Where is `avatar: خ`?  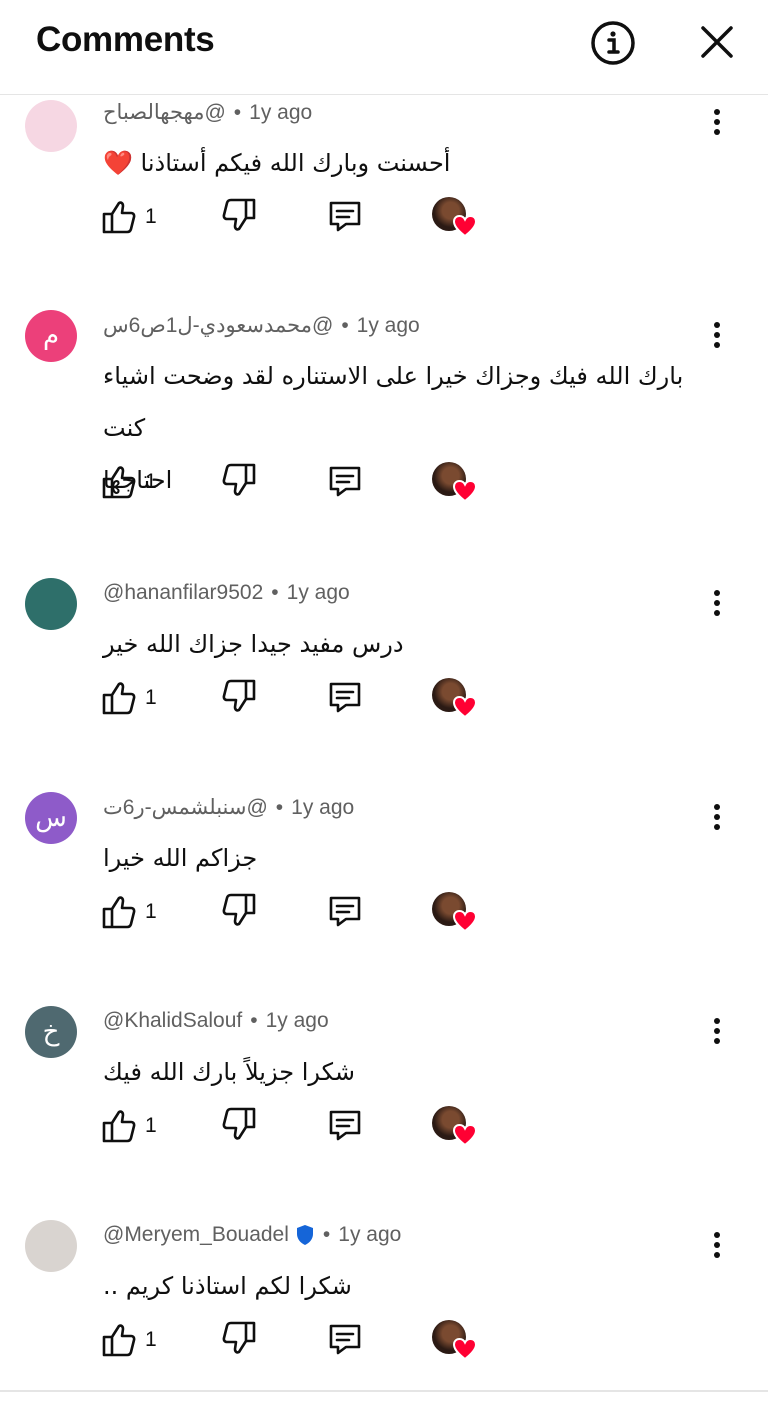 avatar: خ is located at coordinates (51, 1032).